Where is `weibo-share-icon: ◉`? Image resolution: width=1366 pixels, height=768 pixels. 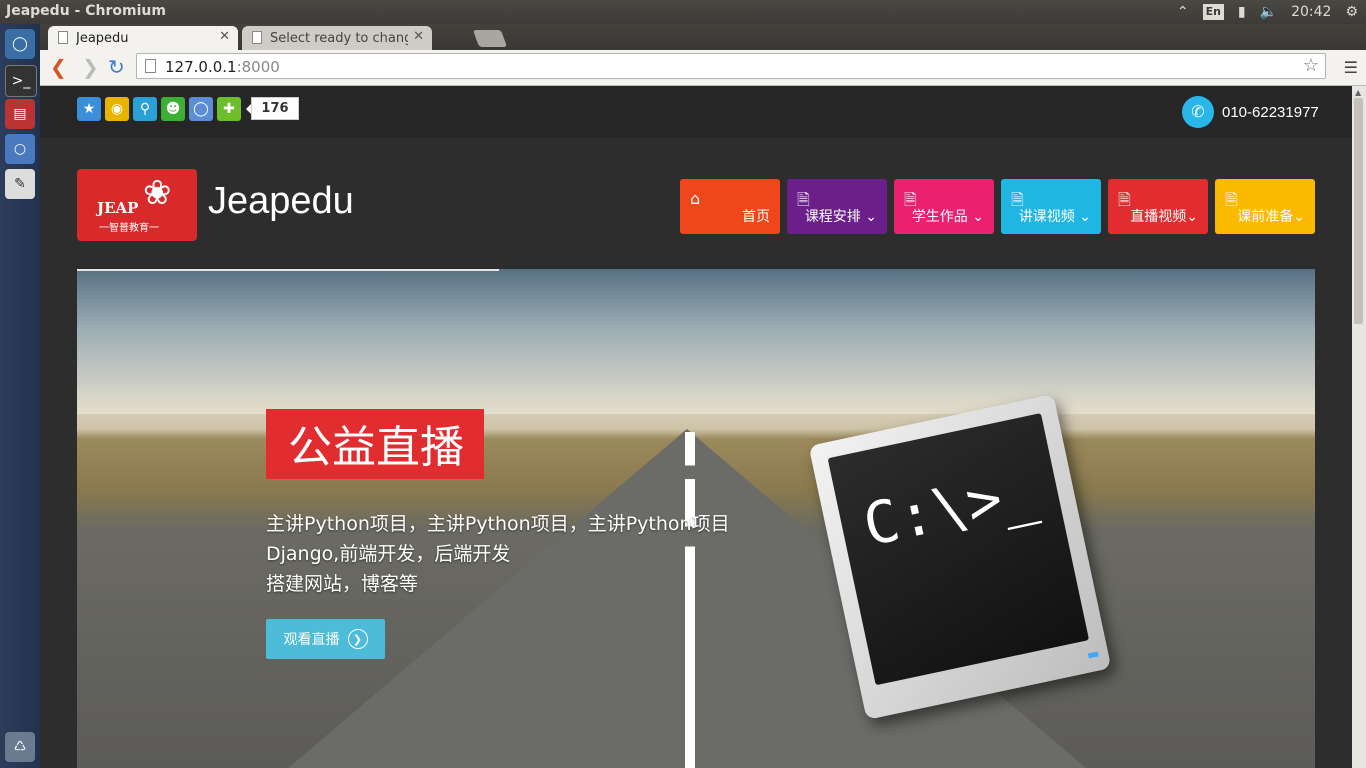
weibo-share-icon: ◉ is located at coordinates (117, 109).